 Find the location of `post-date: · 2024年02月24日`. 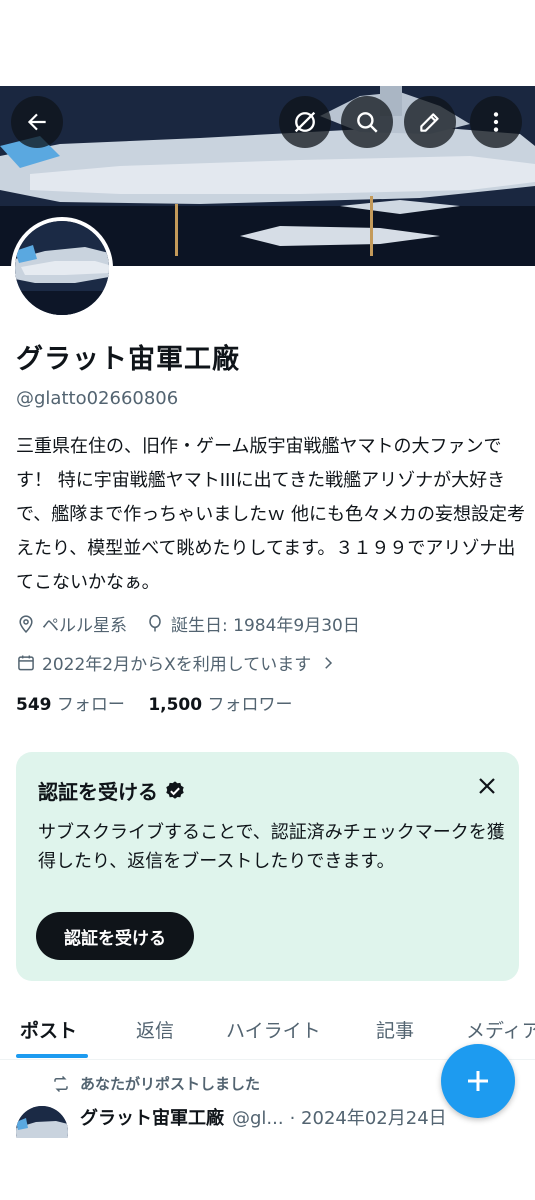

post-date: · 2024年02月24日 is located at coordinates (368, 1117).